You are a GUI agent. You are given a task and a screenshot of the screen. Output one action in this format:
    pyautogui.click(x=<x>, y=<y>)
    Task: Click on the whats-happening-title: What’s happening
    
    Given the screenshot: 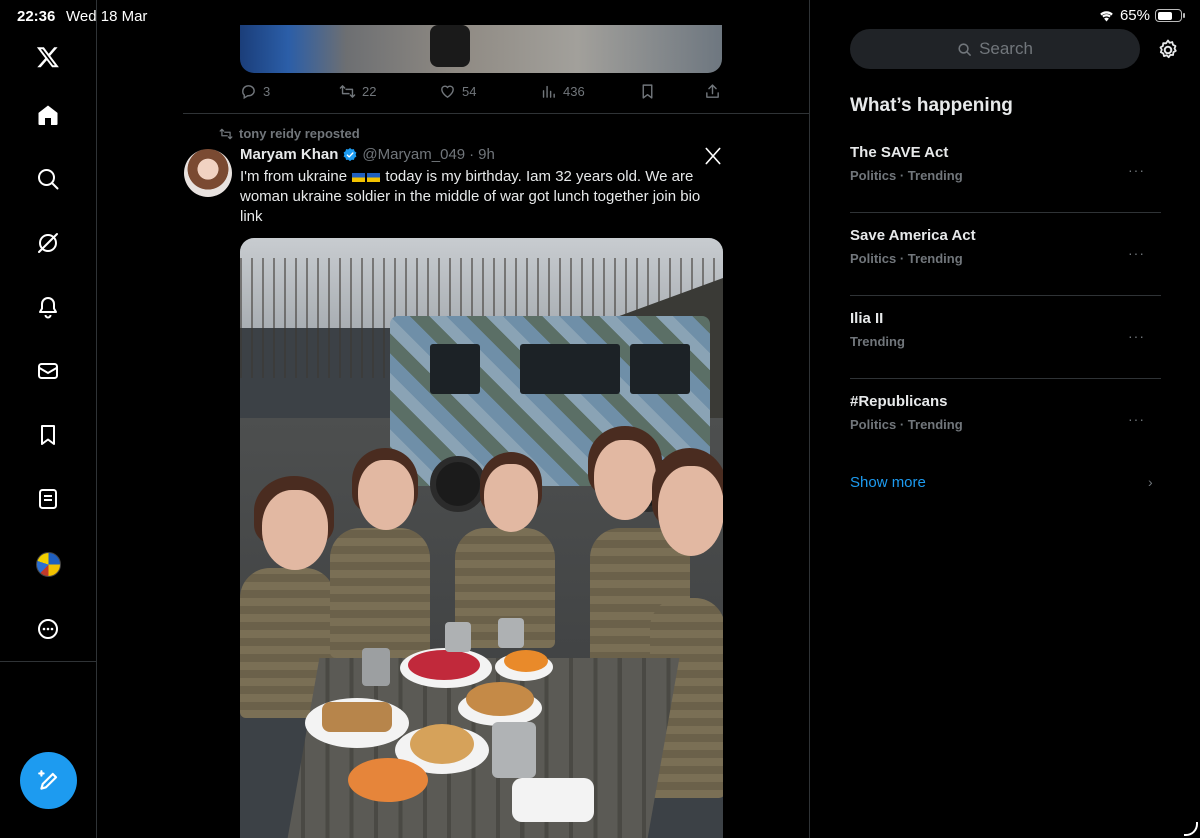 What is the action you would take?
    pyautogui.click(x=931, y=105)
    